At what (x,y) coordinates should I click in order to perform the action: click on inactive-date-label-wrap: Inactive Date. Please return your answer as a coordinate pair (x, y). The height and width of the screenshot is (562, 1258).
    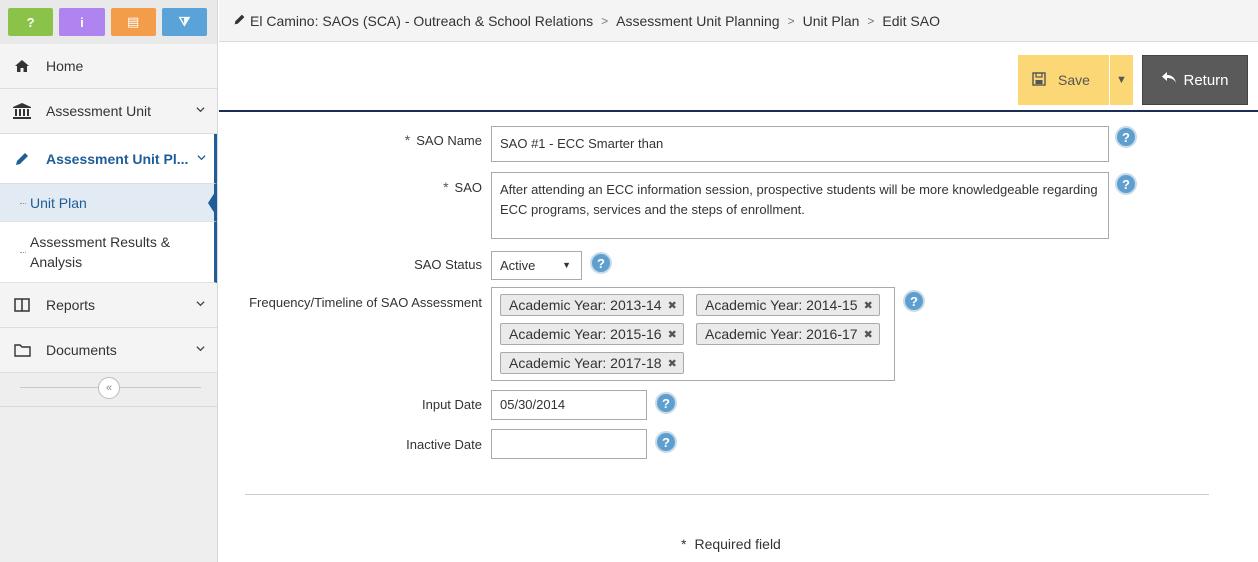
    Looking at the image, I should click on (350, 447).